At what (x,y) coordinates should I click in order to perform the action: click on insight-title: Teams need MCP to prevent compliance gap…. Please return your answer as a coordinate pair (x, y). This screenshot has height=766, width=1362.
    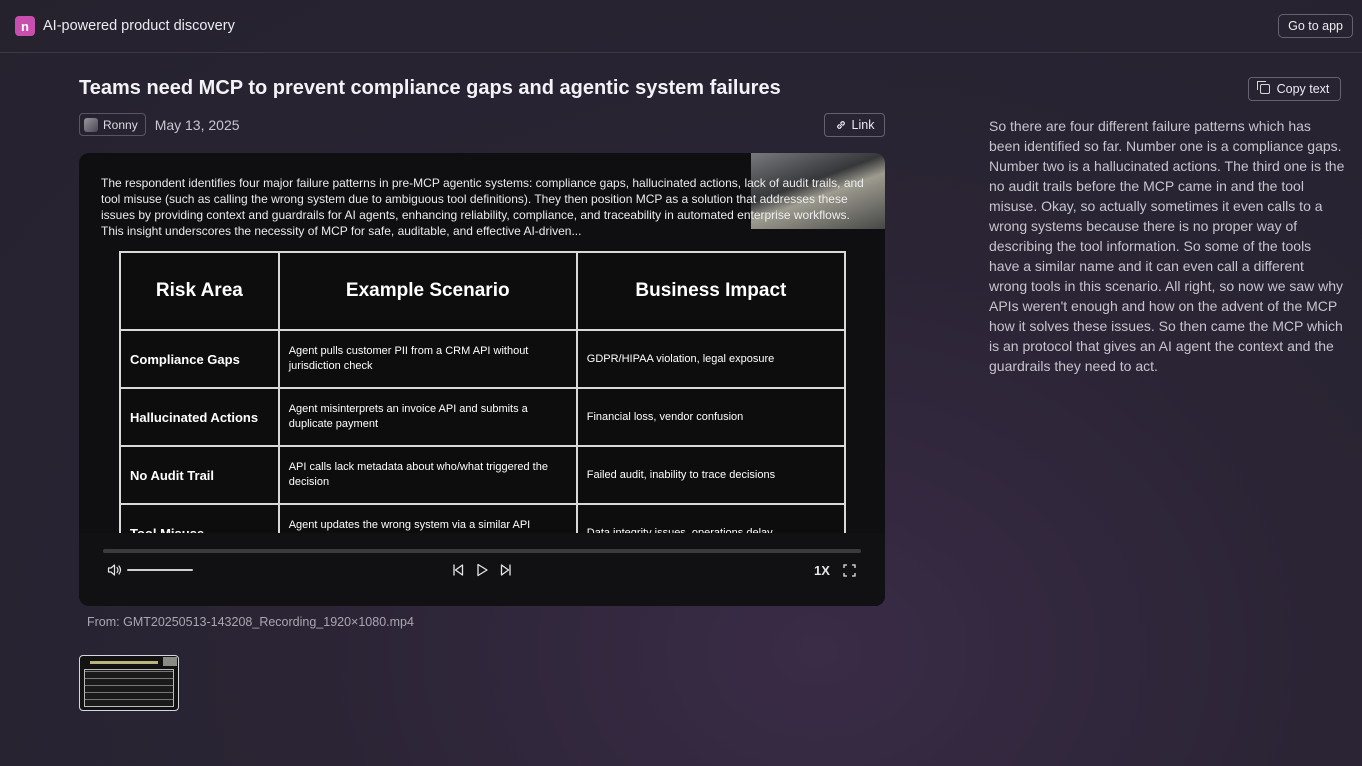
    Looking at the image, I should click on (430, 88).